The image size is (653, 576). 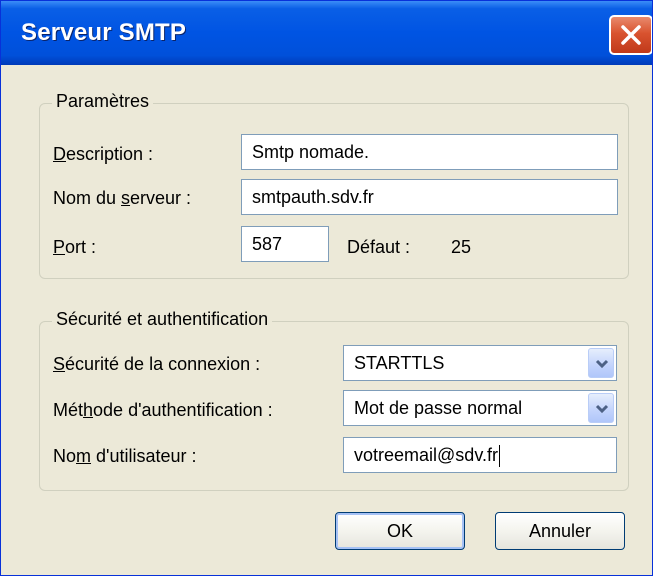 I want to click on auth-method-dropdown-button, so click(x=601, y=408).